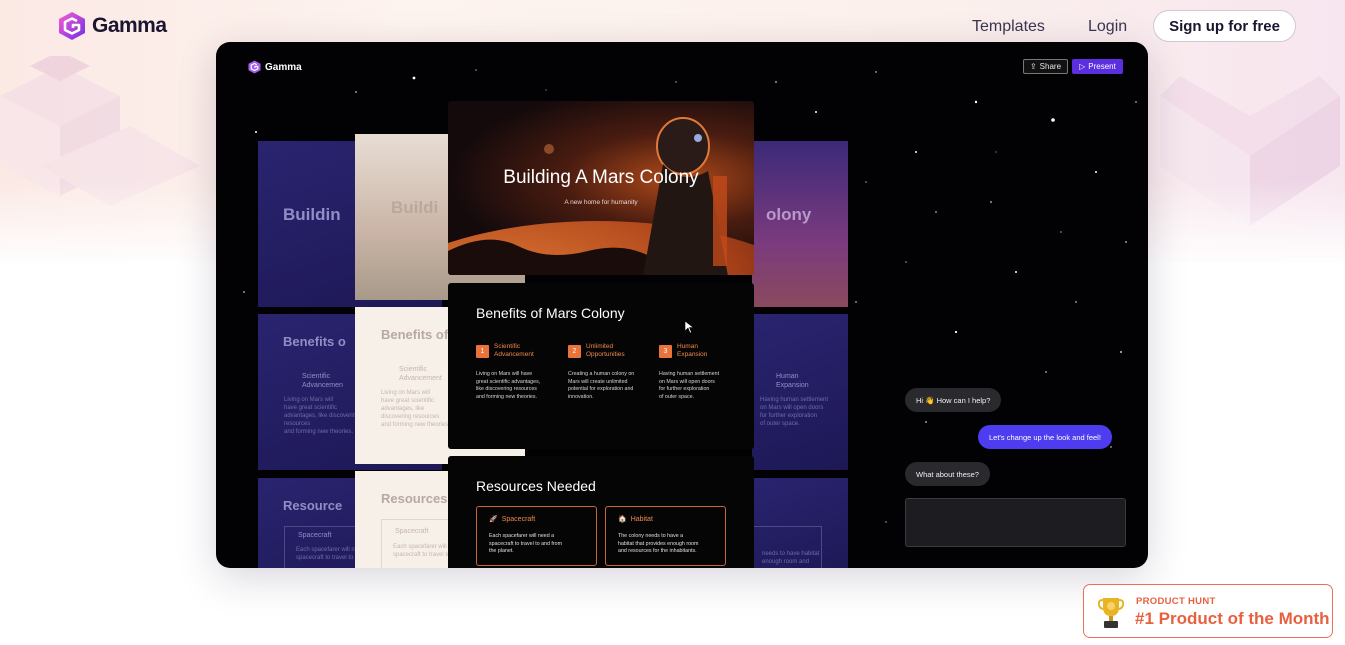 The image size is (1345, 645). Describe the element at coordinates (1008, 27) in the screenshot. I see `nav-link-templates: Templates` at that location.